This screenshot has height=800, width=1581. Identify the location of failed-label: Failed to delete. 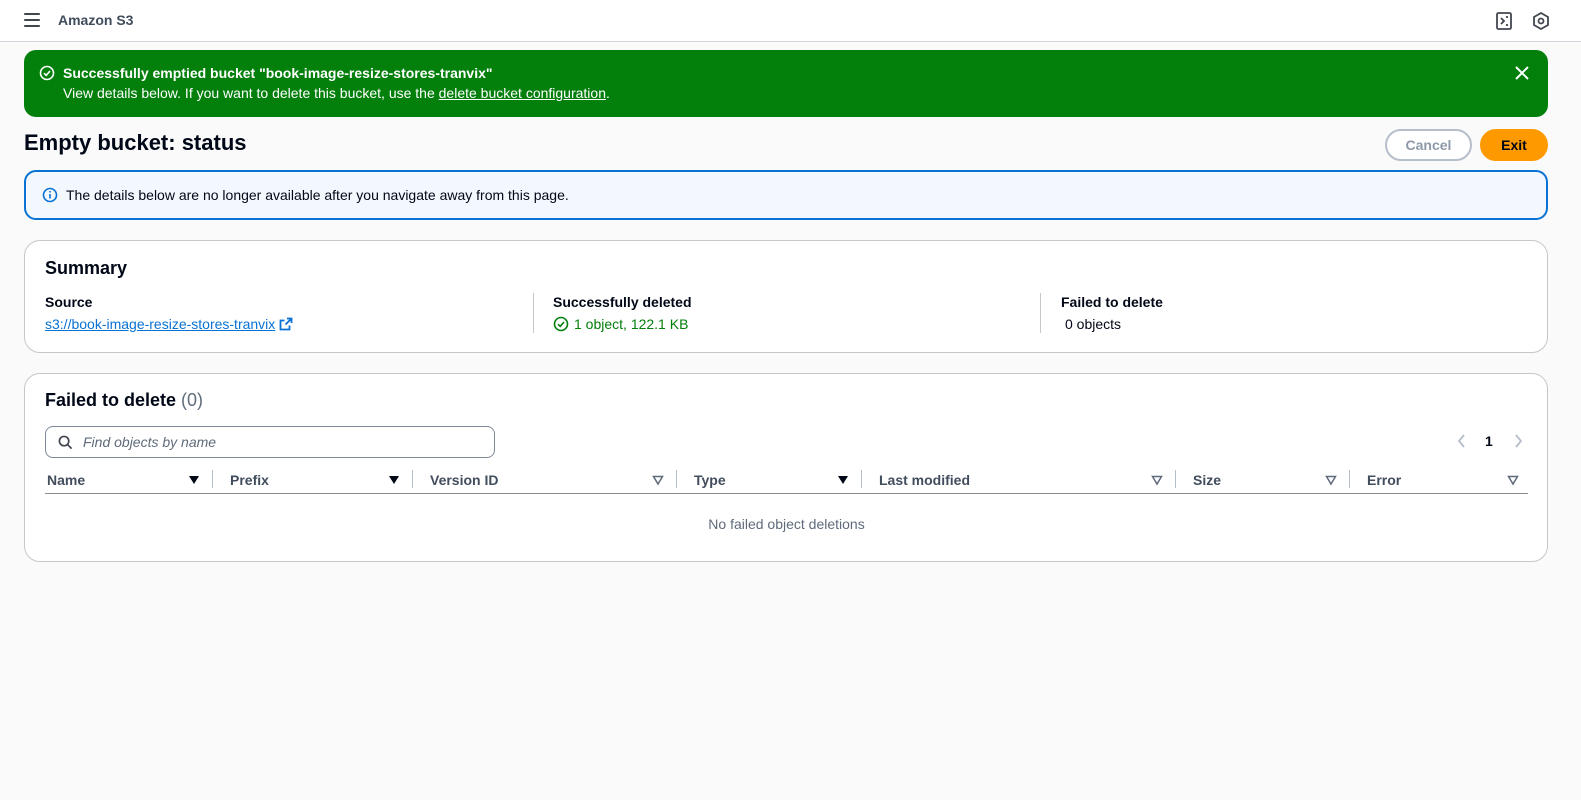
(1112, 302).